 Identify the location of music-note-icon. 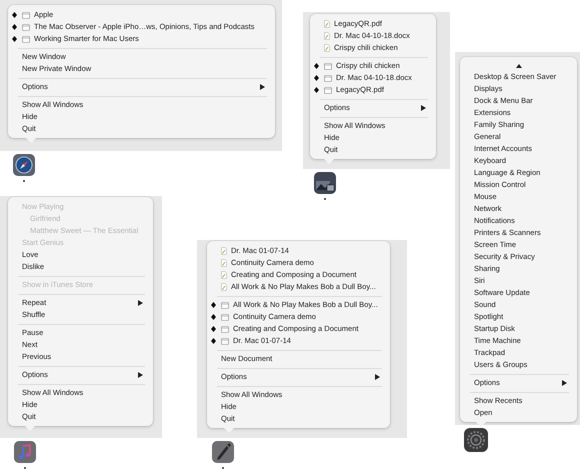
(25, 452).